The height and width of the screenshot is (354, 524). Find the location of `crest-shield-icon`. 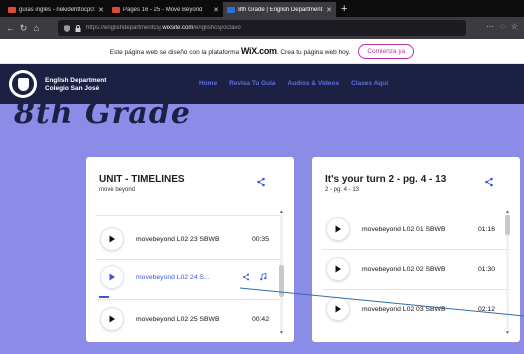

crest-shield-icon is located at coordinates (23, 84).